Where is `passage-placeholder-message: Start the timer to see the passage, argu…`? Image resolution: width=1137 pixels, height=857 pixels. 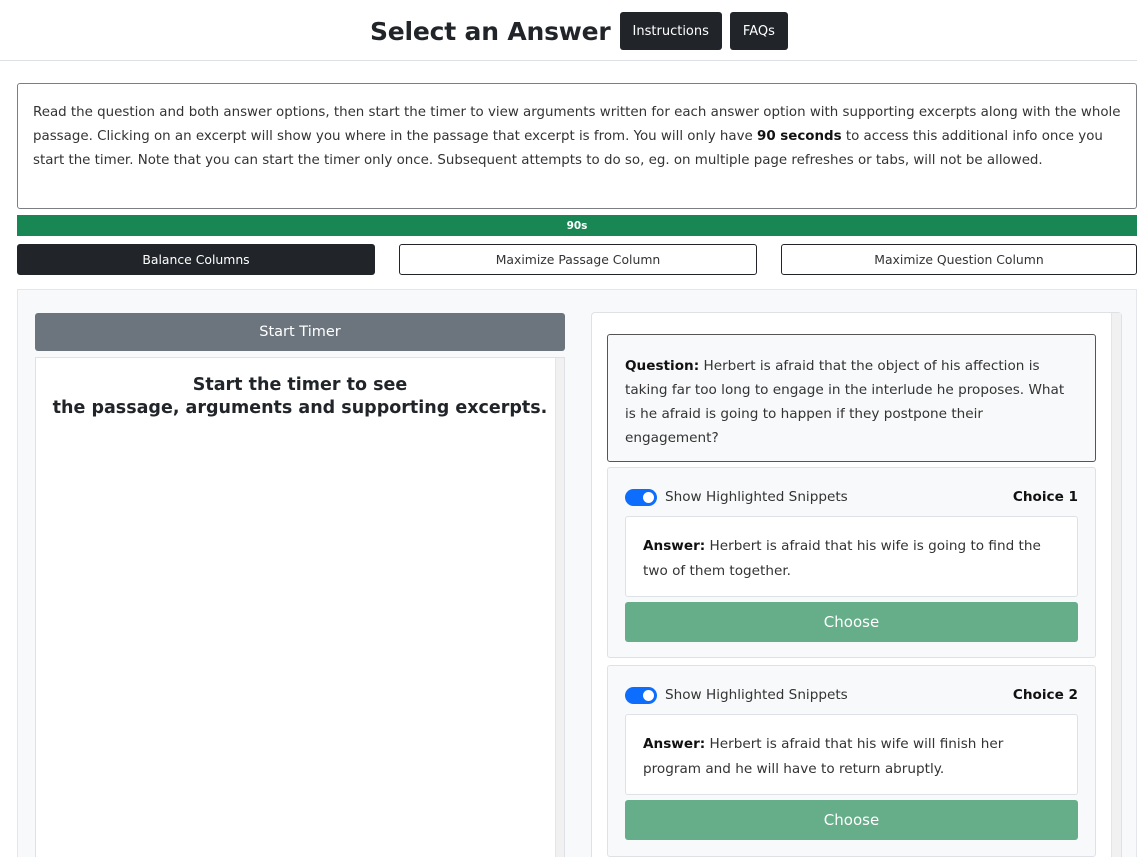 passage-placeholder-message: Start the timer to see the passage, argu… is located at coordinates (300, 397).